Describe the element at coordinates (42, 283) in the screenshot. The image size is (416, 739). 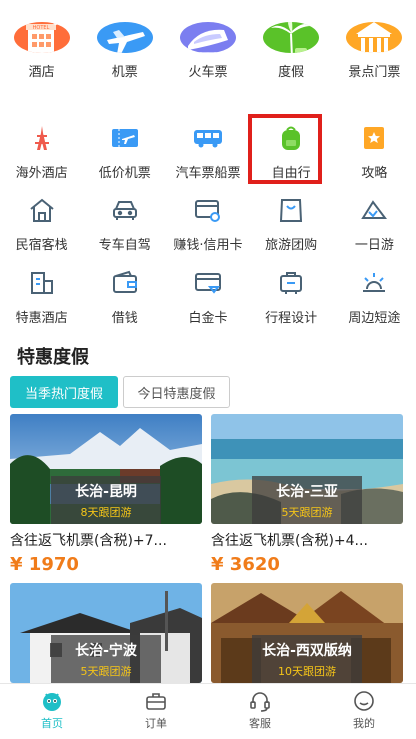
I see `building-icon` at that location.